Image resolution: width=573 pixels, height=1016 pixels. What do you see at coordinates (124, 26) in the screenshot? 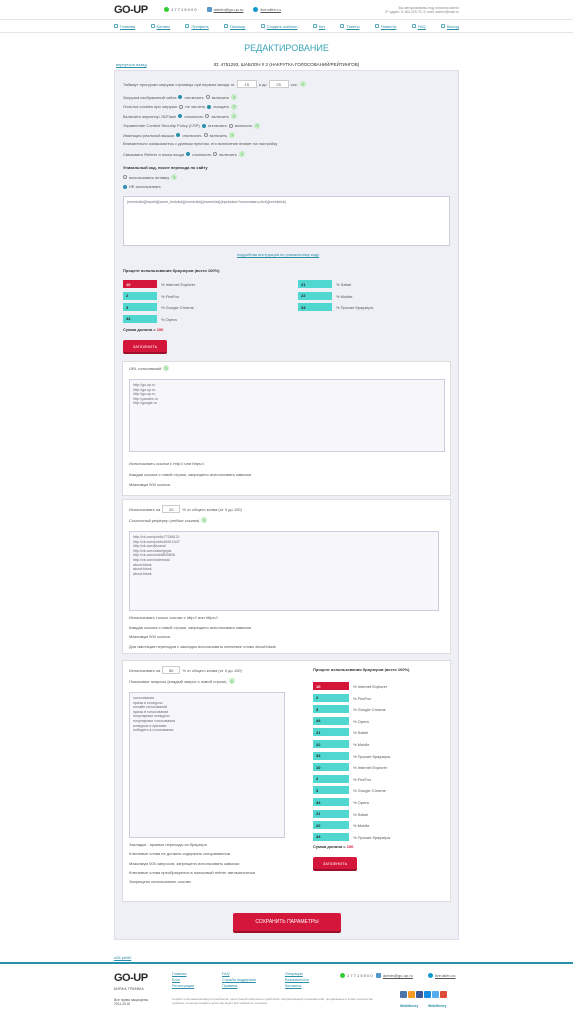
I see `nav-item: Главная` at bounding box center [124, 26].